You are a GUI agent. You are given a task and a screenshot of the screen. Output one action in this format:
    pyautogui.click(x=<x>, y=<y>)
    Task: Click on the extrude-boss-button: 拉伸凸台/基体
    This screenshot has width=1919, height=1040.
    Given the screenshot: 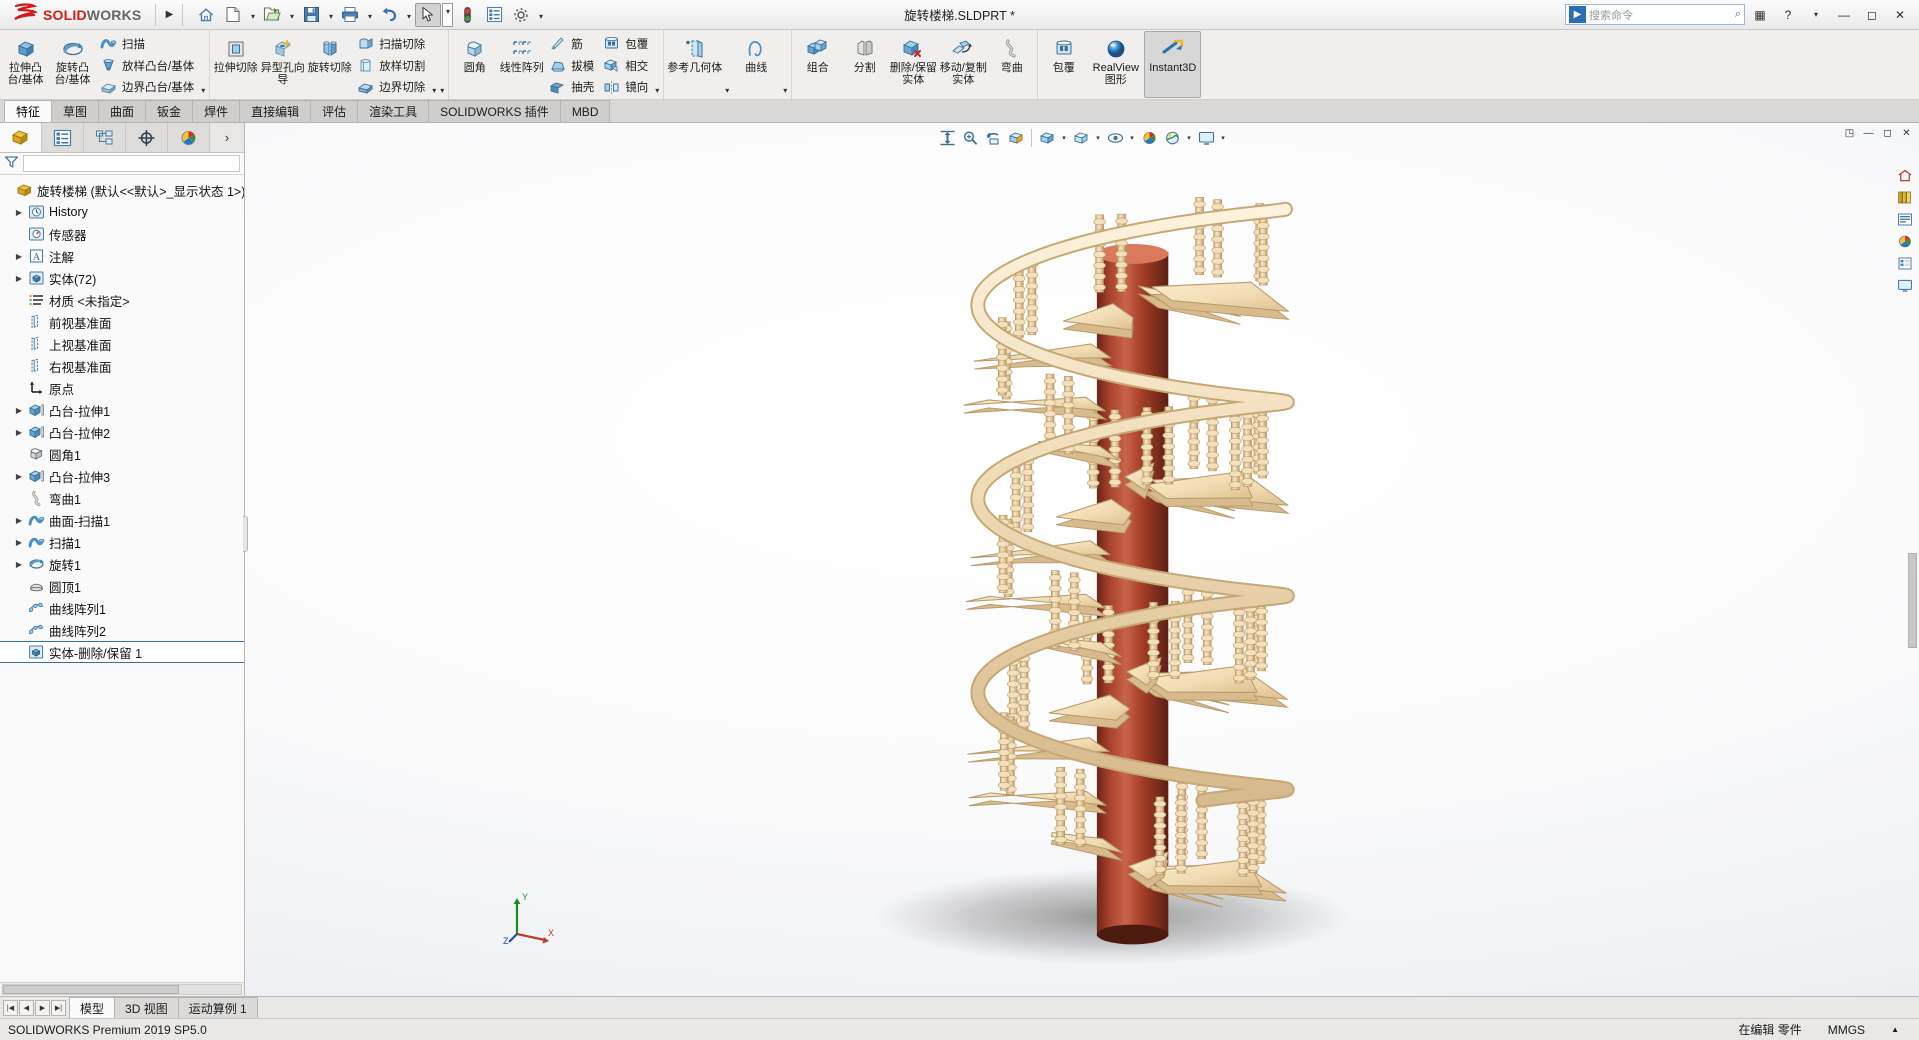 What is the action you would take?
    pyautogui.click(x=25, y=64)
    